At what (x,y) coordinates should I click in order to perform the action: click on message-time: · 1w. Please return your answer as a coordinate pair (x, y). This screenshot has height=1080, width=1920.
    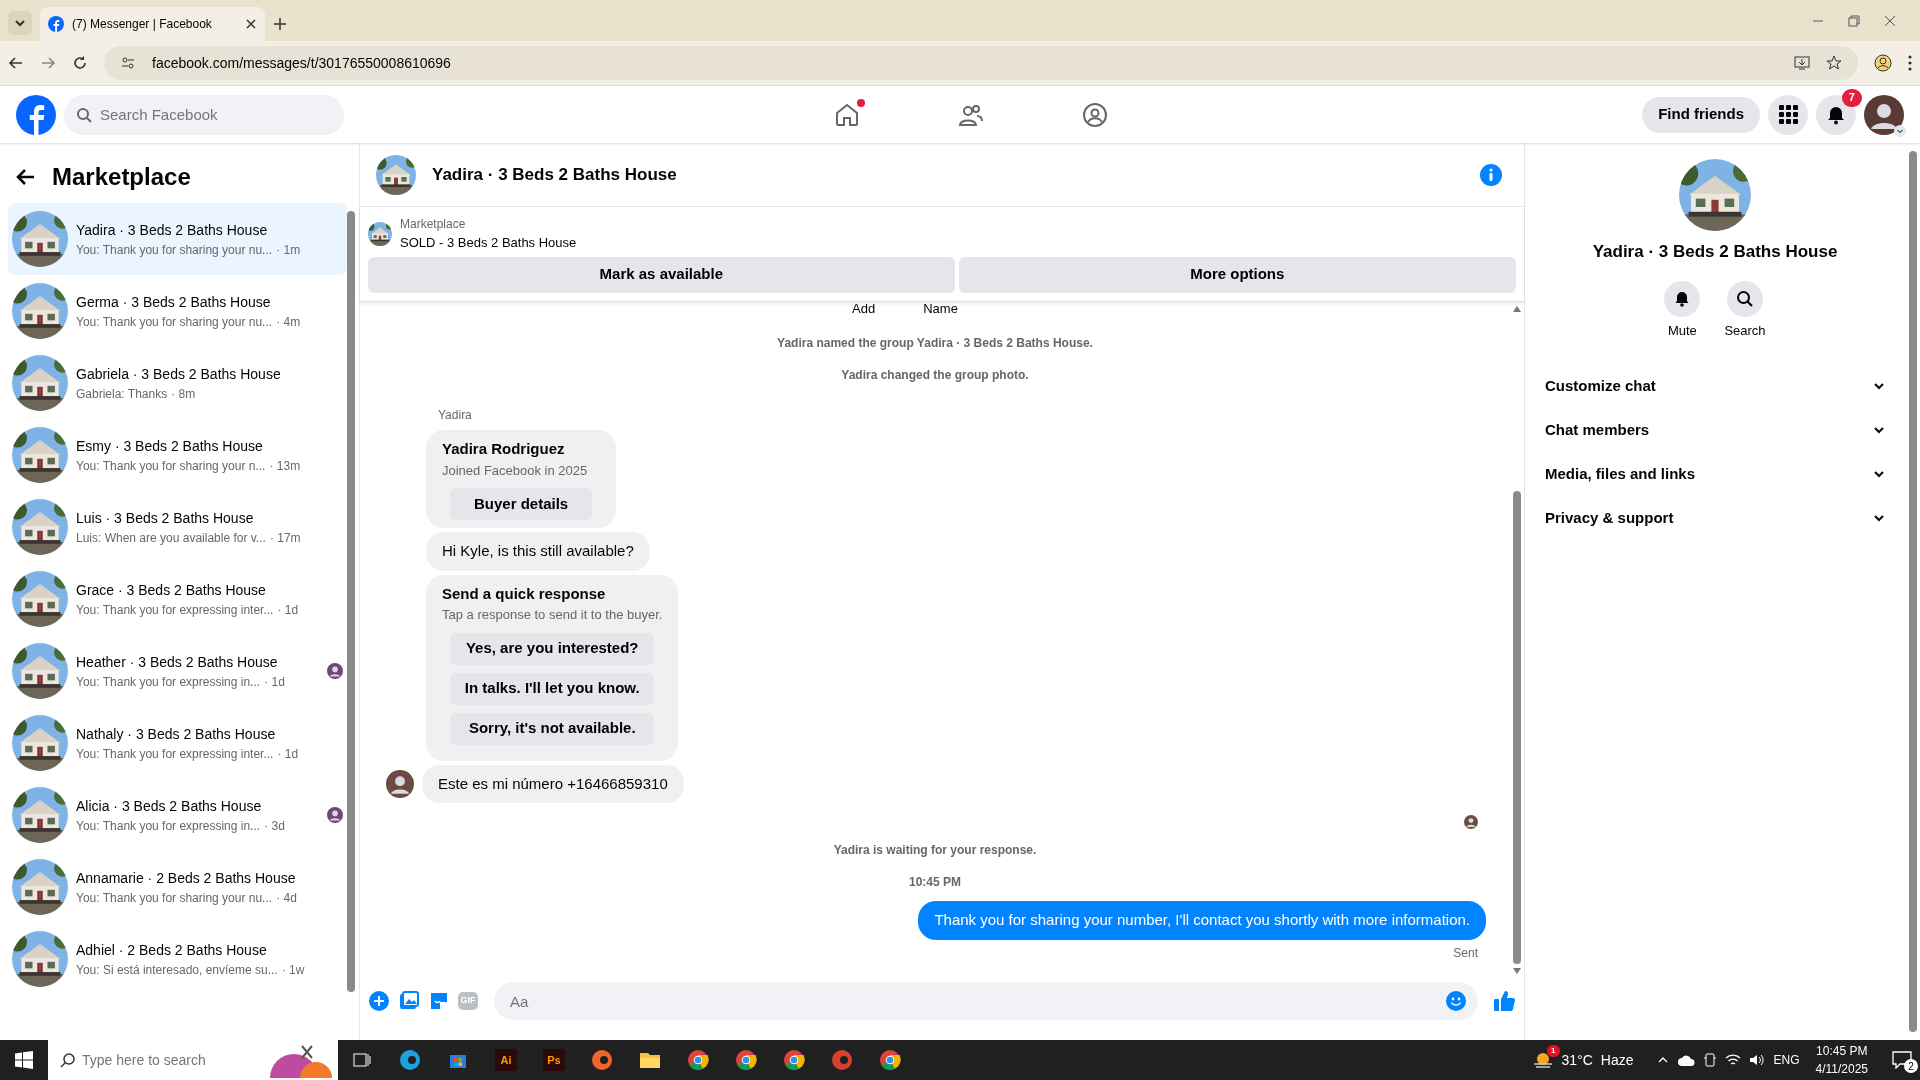
    Looking at the image, I should click on (293, 970).